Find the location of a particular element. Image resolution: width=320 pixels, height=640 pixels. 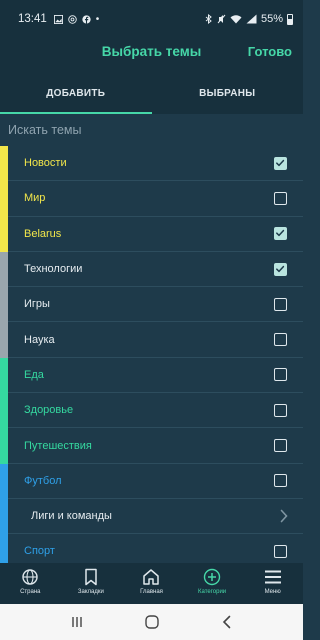

tab-selected: ВЫБРАНЫ is located at coordinates (228, 96).